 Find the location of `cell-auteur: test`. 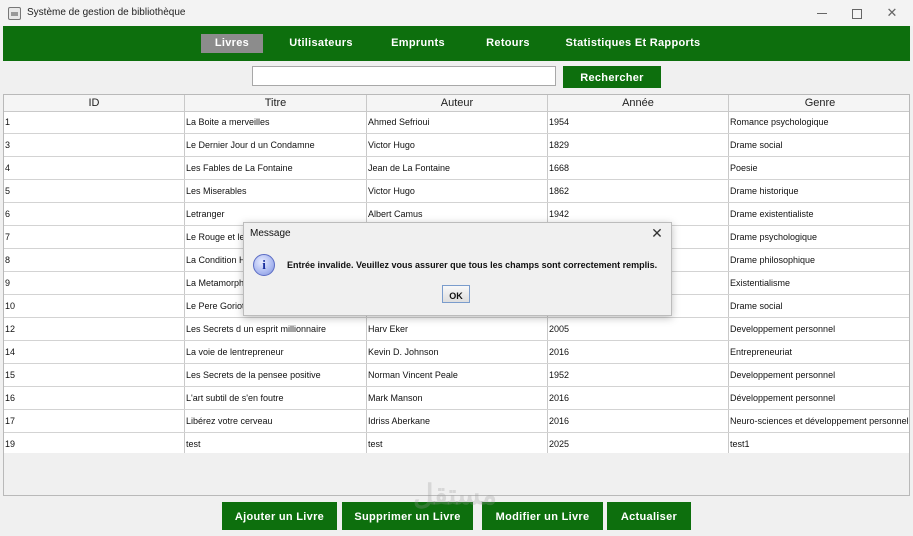

cell-auteur: test is located at coordinates (457, 444).